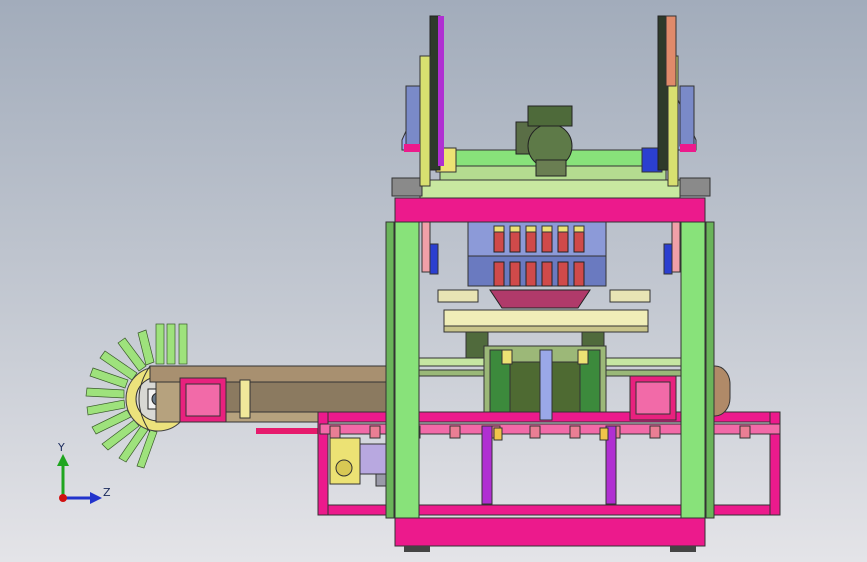 This screenshot has height=562, width=867. I want to click on central-press, so click(544, 321).